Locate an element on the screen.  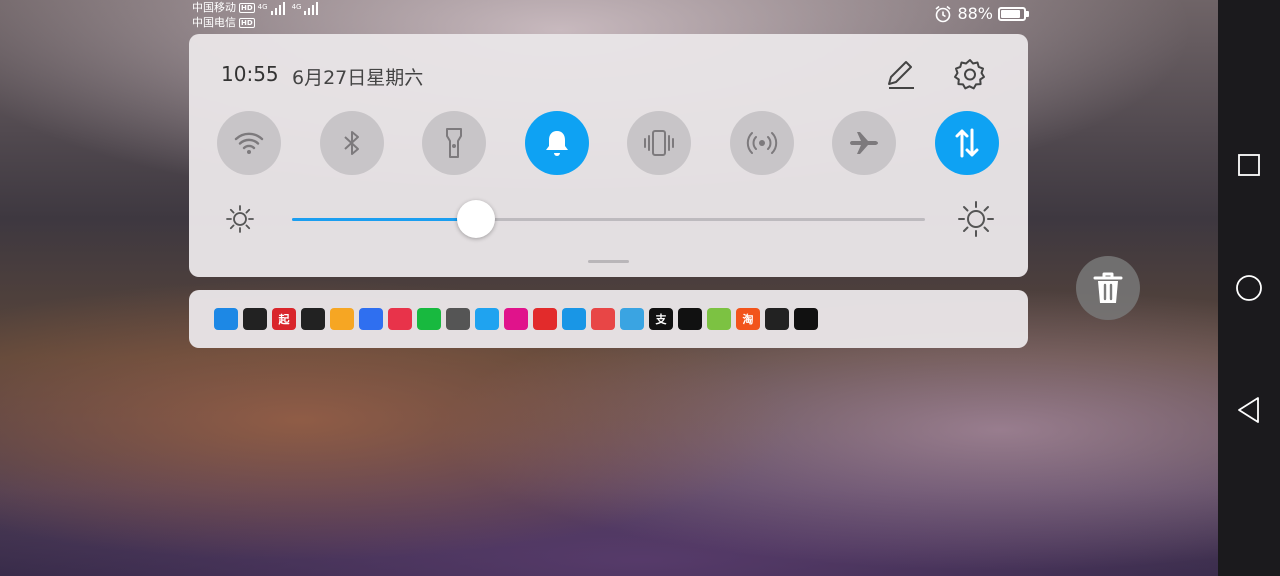
toggle-sound is located at coordinates (557, 143).